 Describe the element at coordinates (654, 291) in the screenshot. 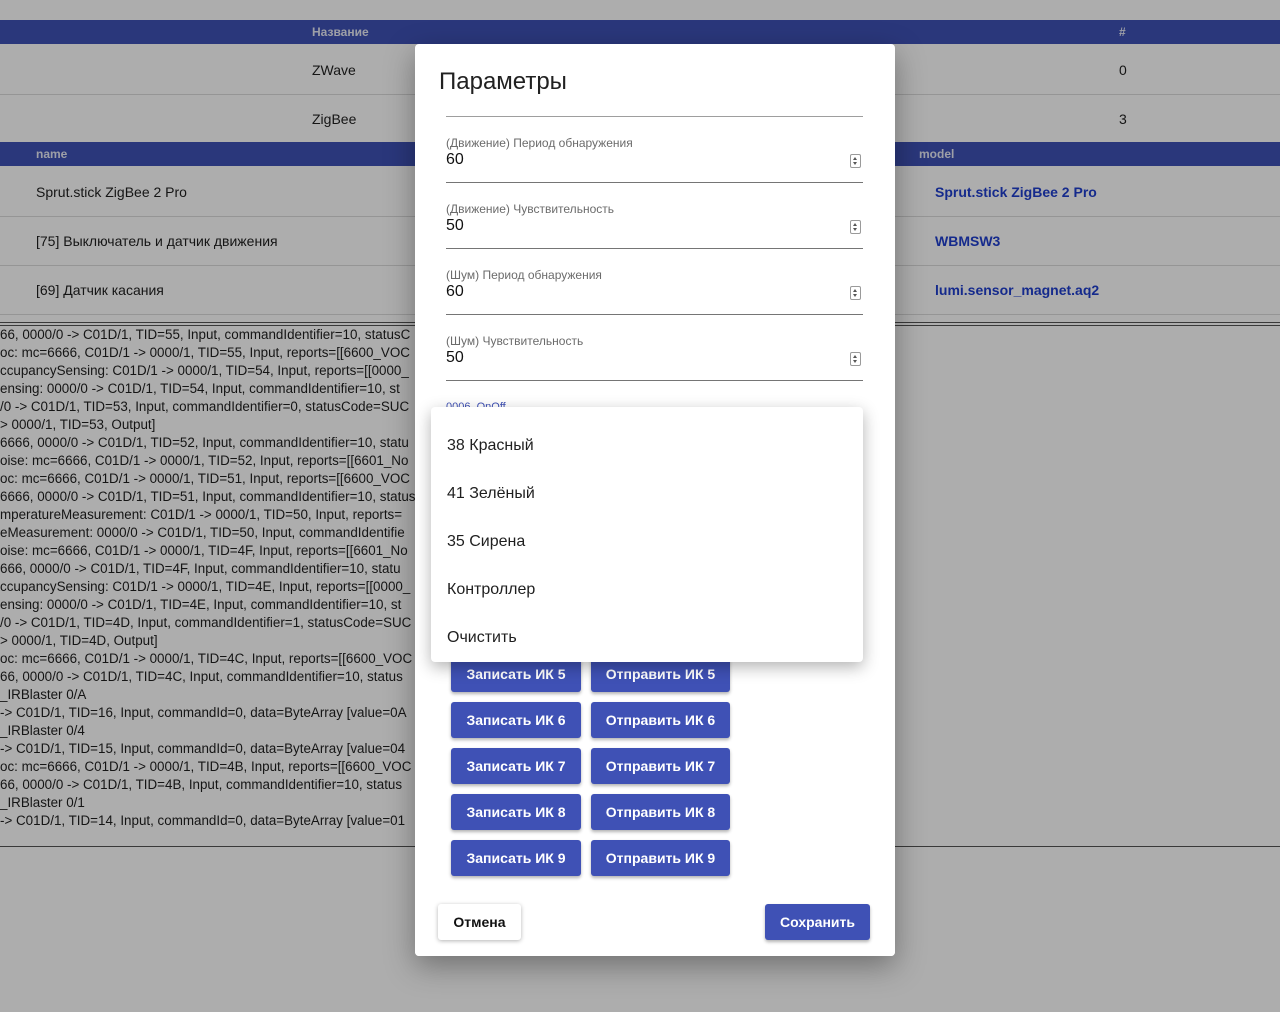

I see `noise-period-field: (Шум) Период обнаружения 60` at that location.